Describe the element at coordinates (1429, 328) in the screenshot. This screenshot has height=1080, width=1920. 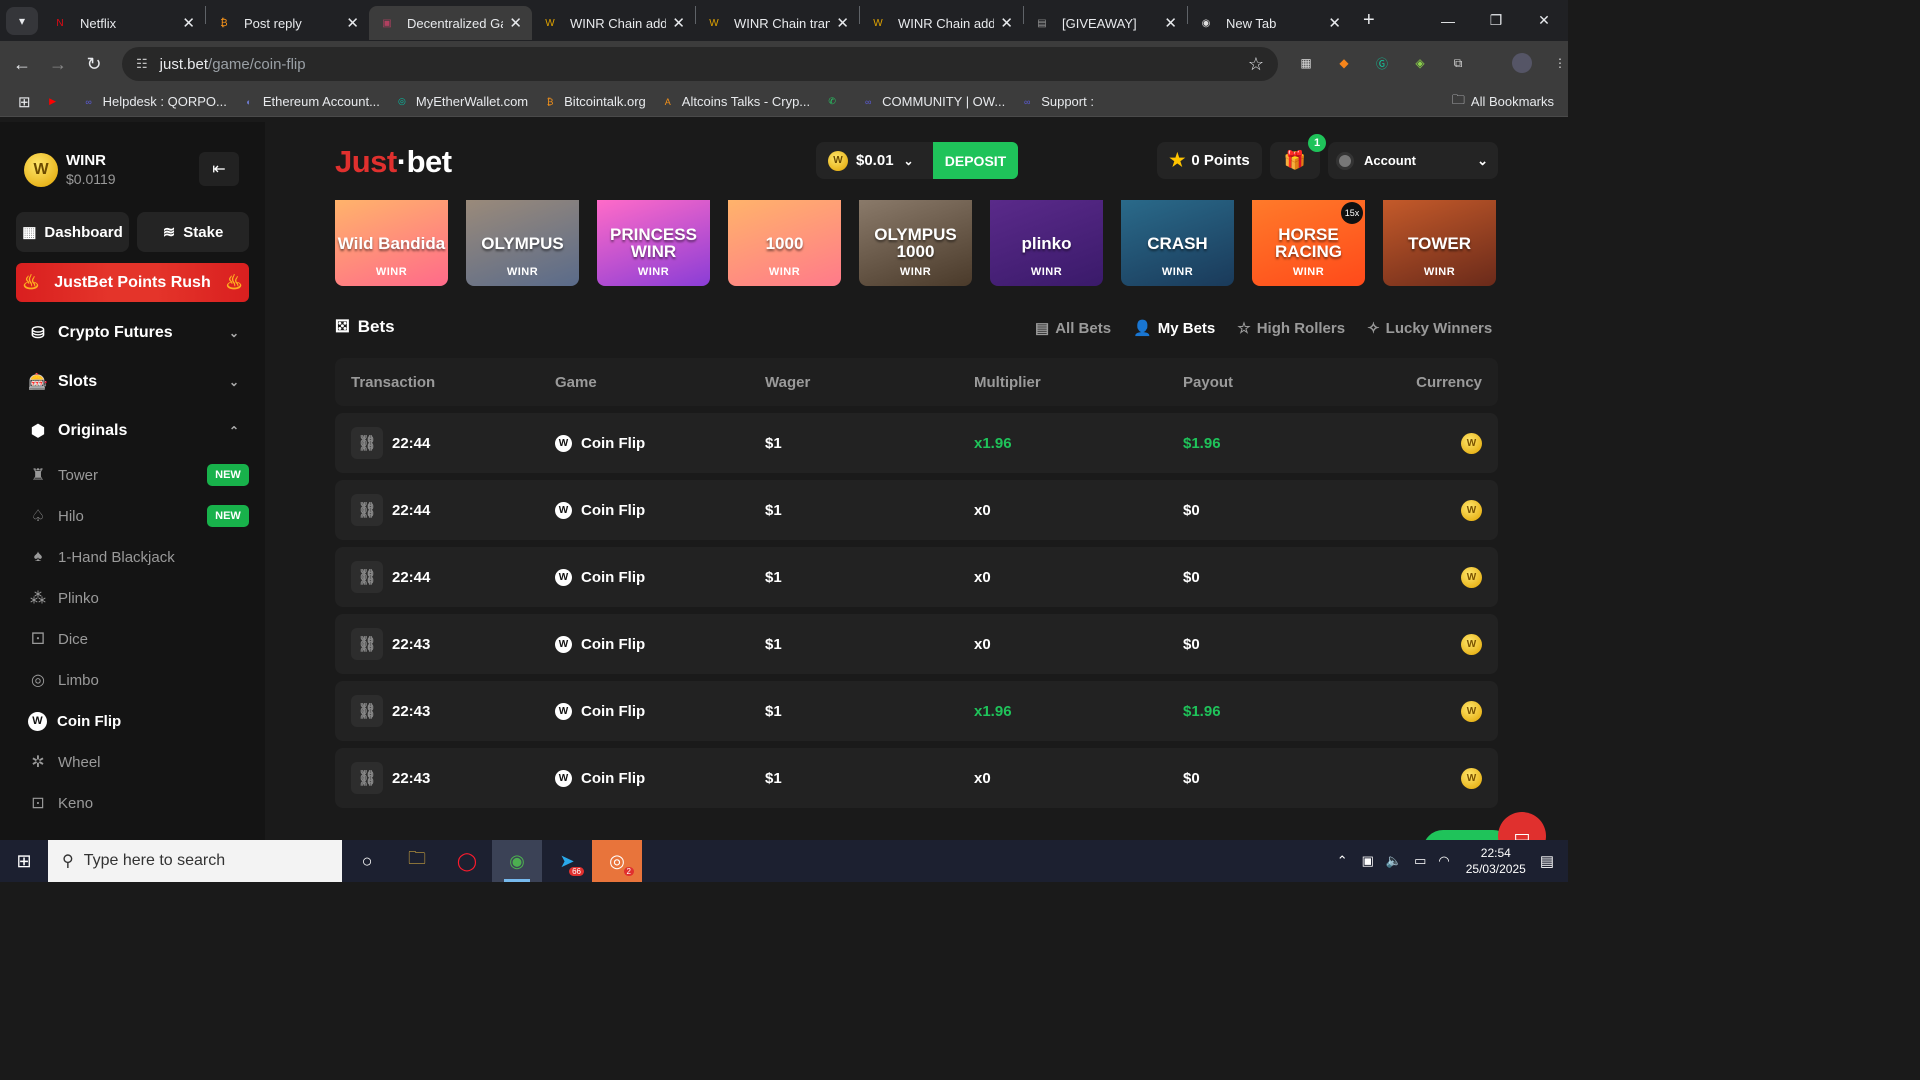
I see `tab-lucky-winners: ✧ Lucky Winners` at that location.